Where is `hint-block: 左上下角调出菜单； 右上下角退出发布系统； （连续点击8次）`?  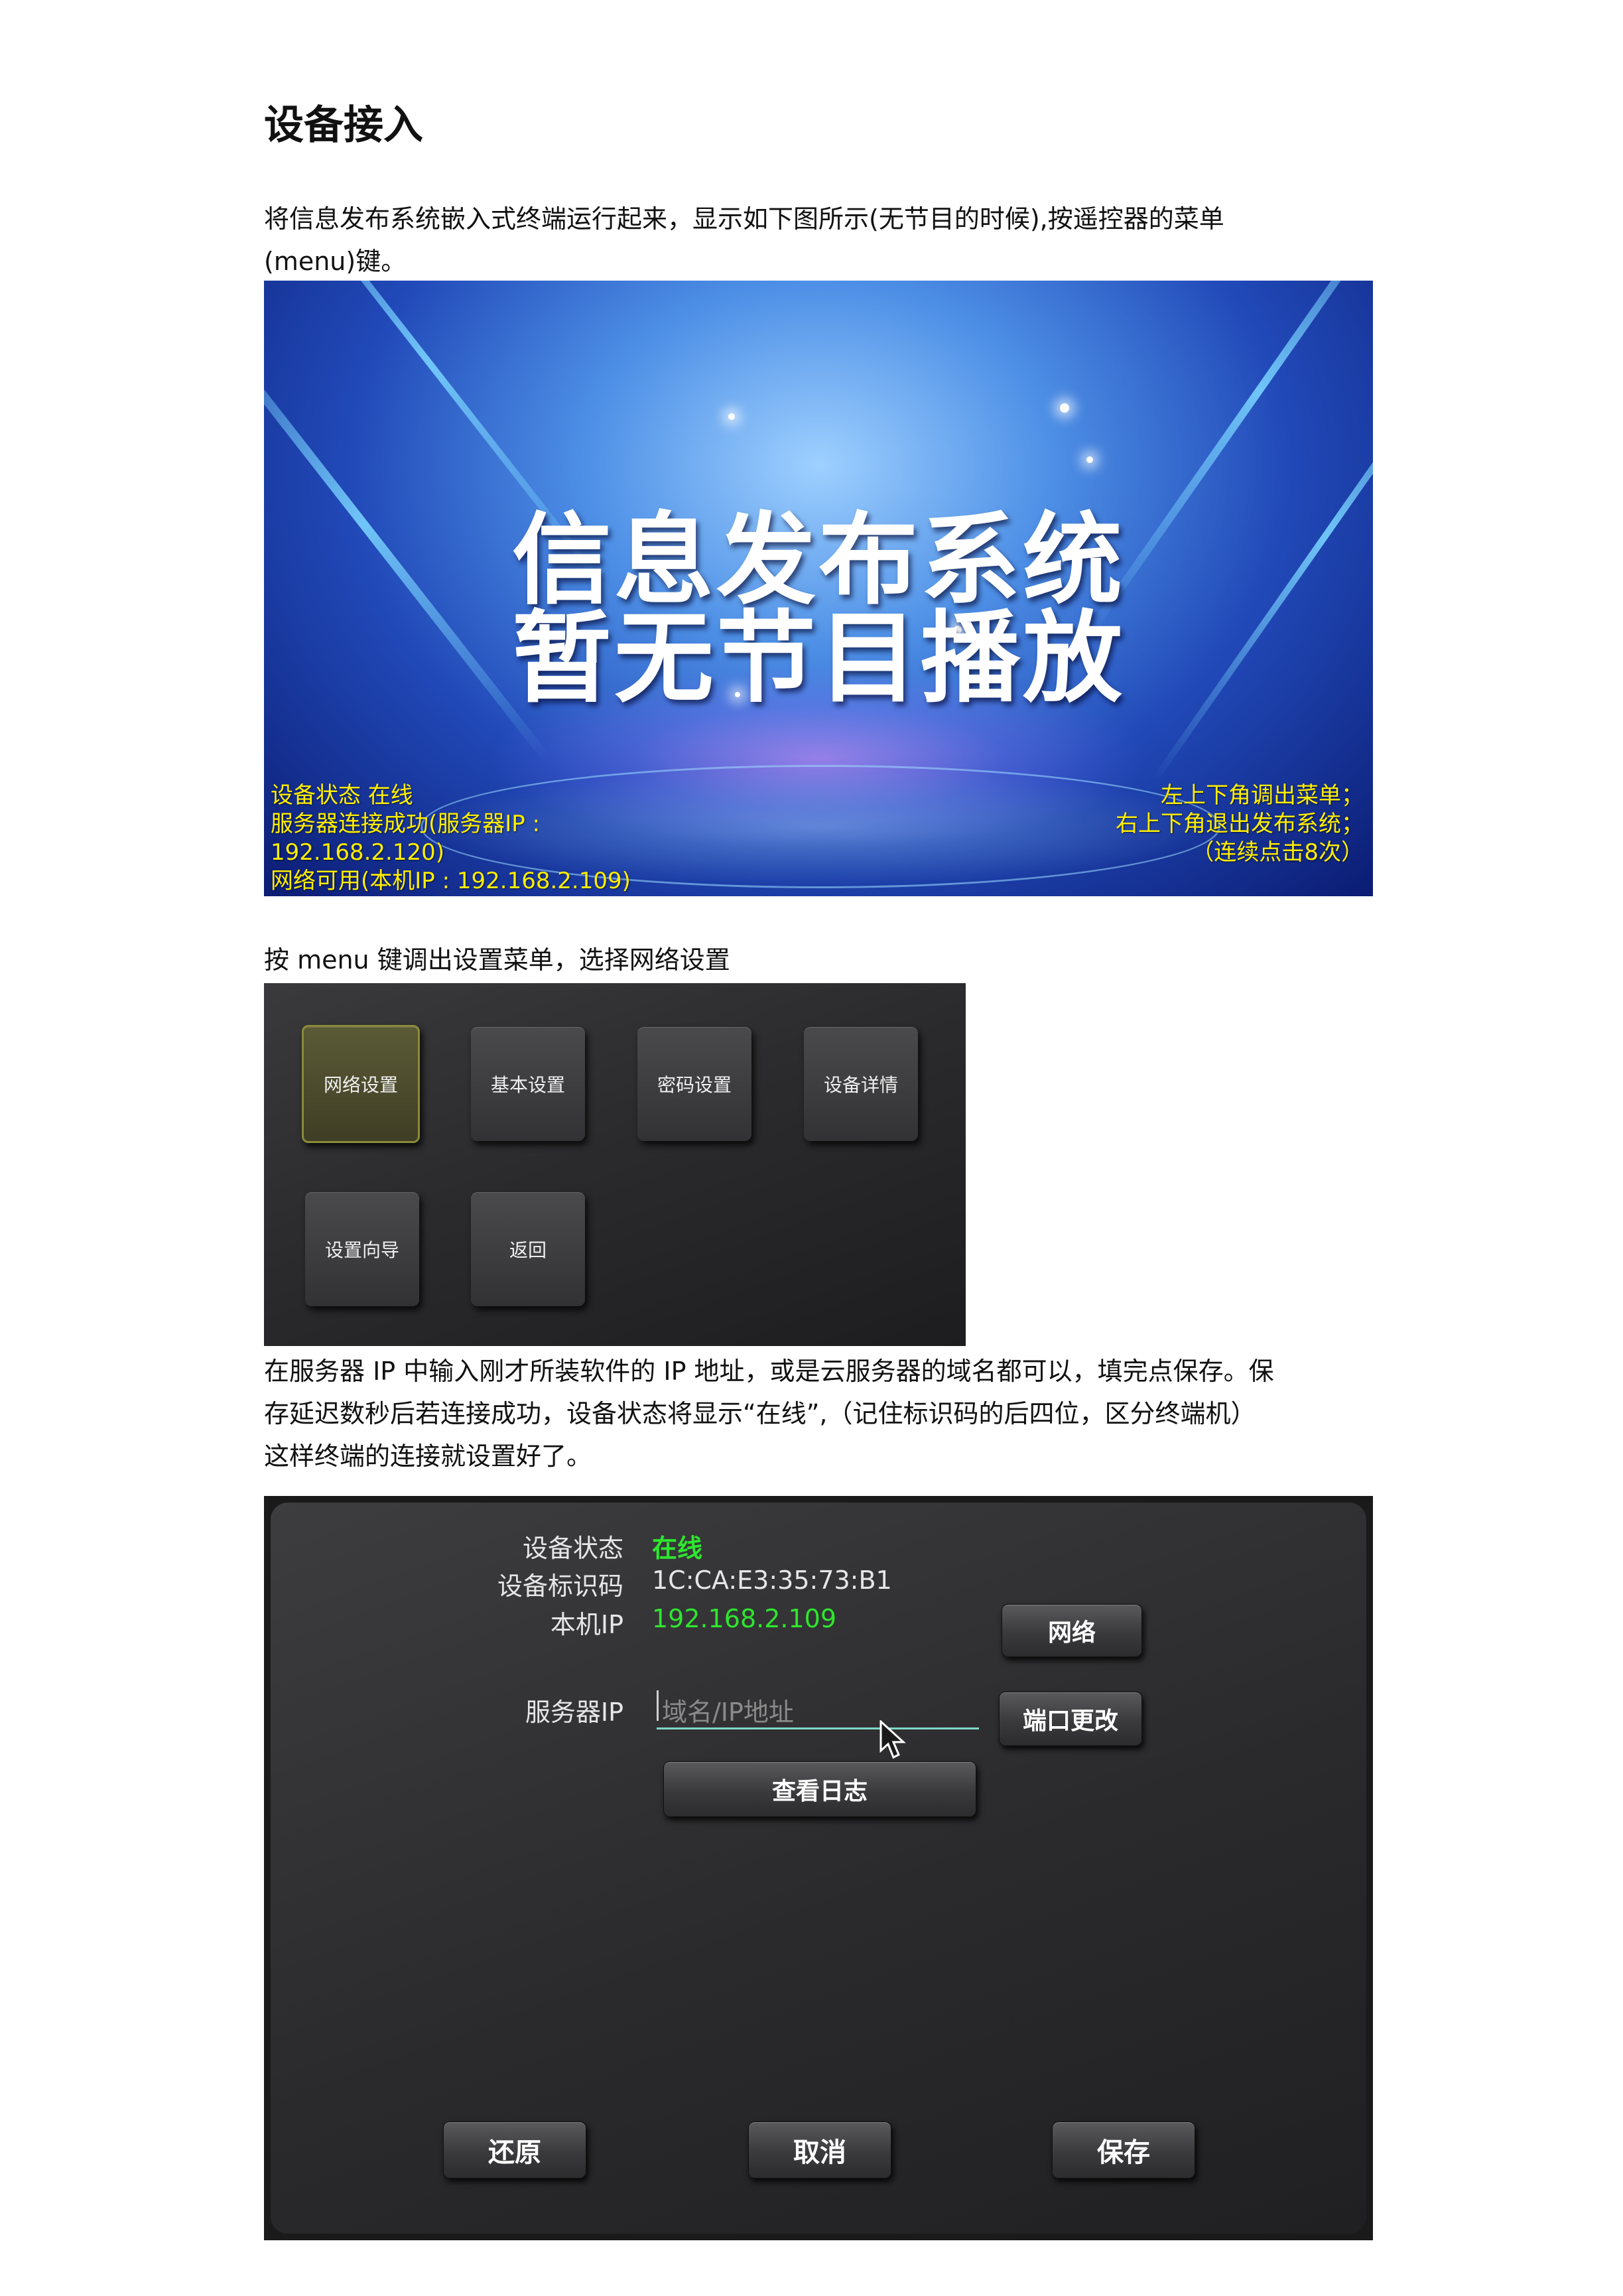
hint-block: 左上下角调出菜单； 右上下角退出发布系统； （连续点击8次） is located at coordinates (1240, 824).